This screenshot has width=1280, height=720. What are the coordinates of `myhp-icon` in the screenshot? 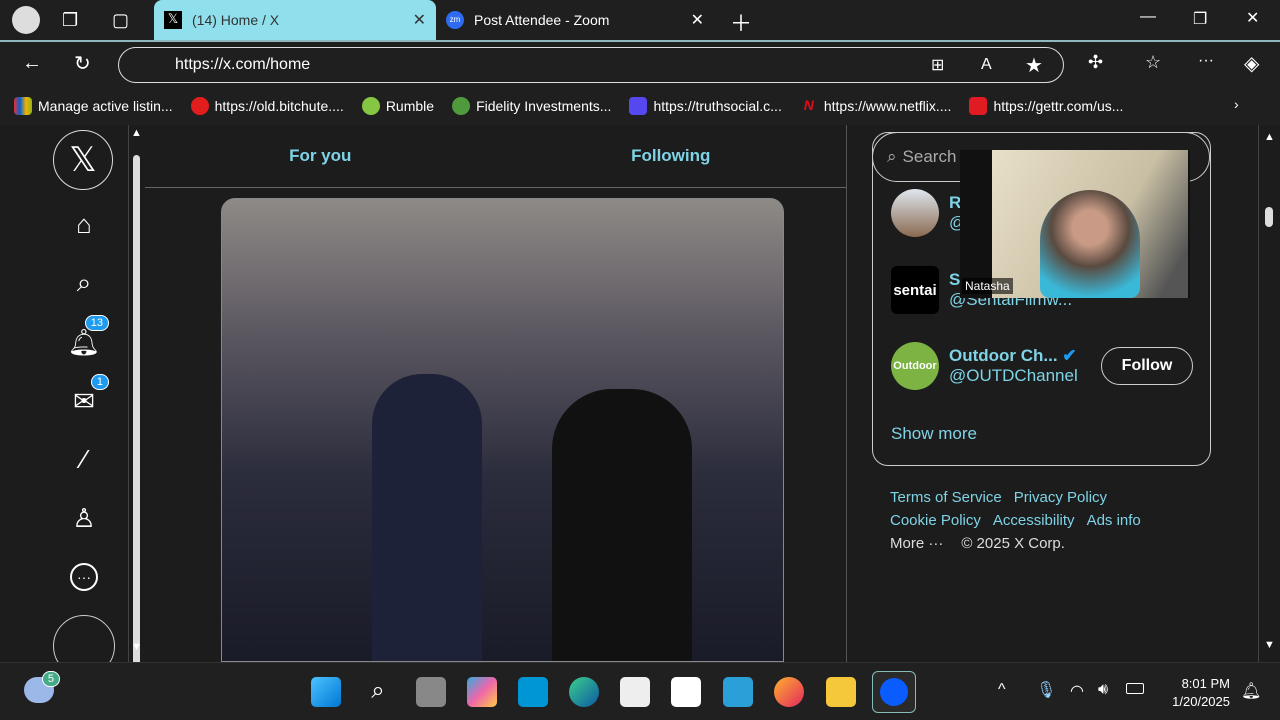 It's located at (533, 692).